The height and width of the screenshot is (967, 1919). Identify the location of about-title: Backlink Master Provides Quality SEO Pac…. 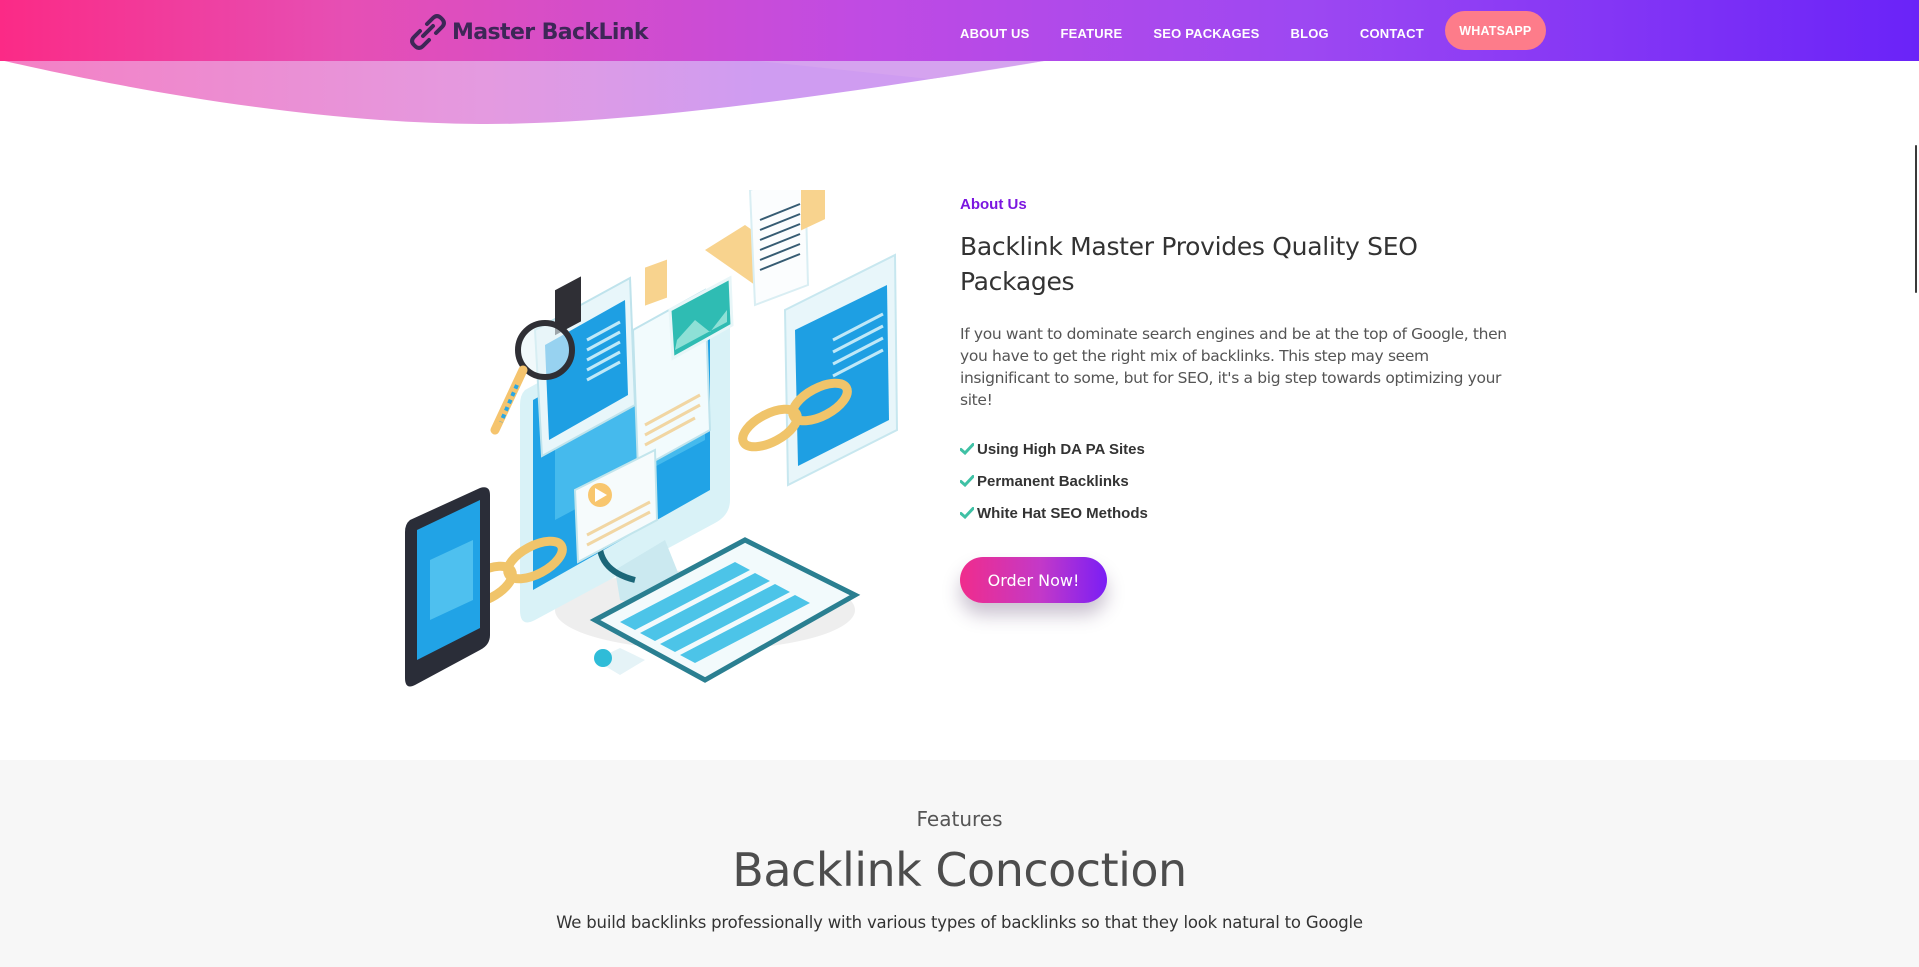
(1189, 264).